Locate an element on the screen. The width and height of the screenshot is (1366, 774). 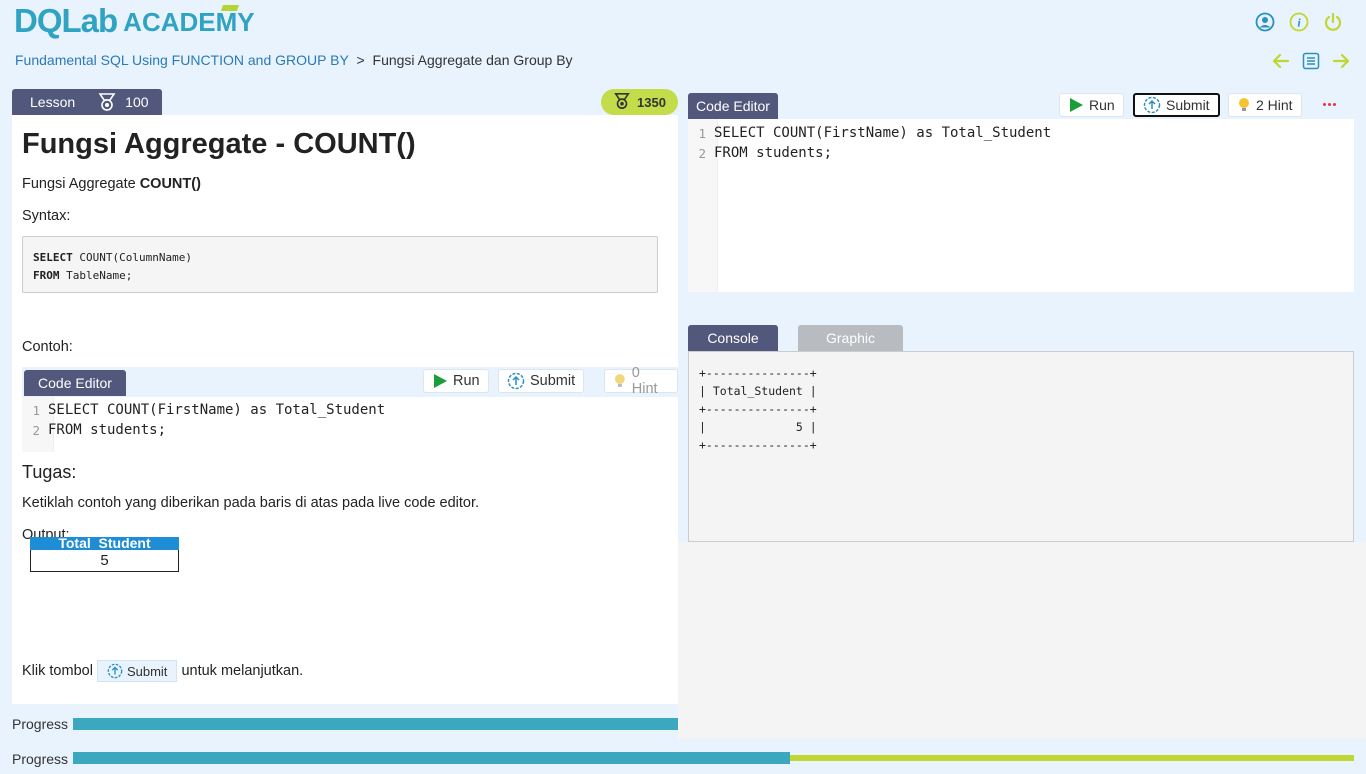
svg-text: i is located at coordinates (1299, 23).